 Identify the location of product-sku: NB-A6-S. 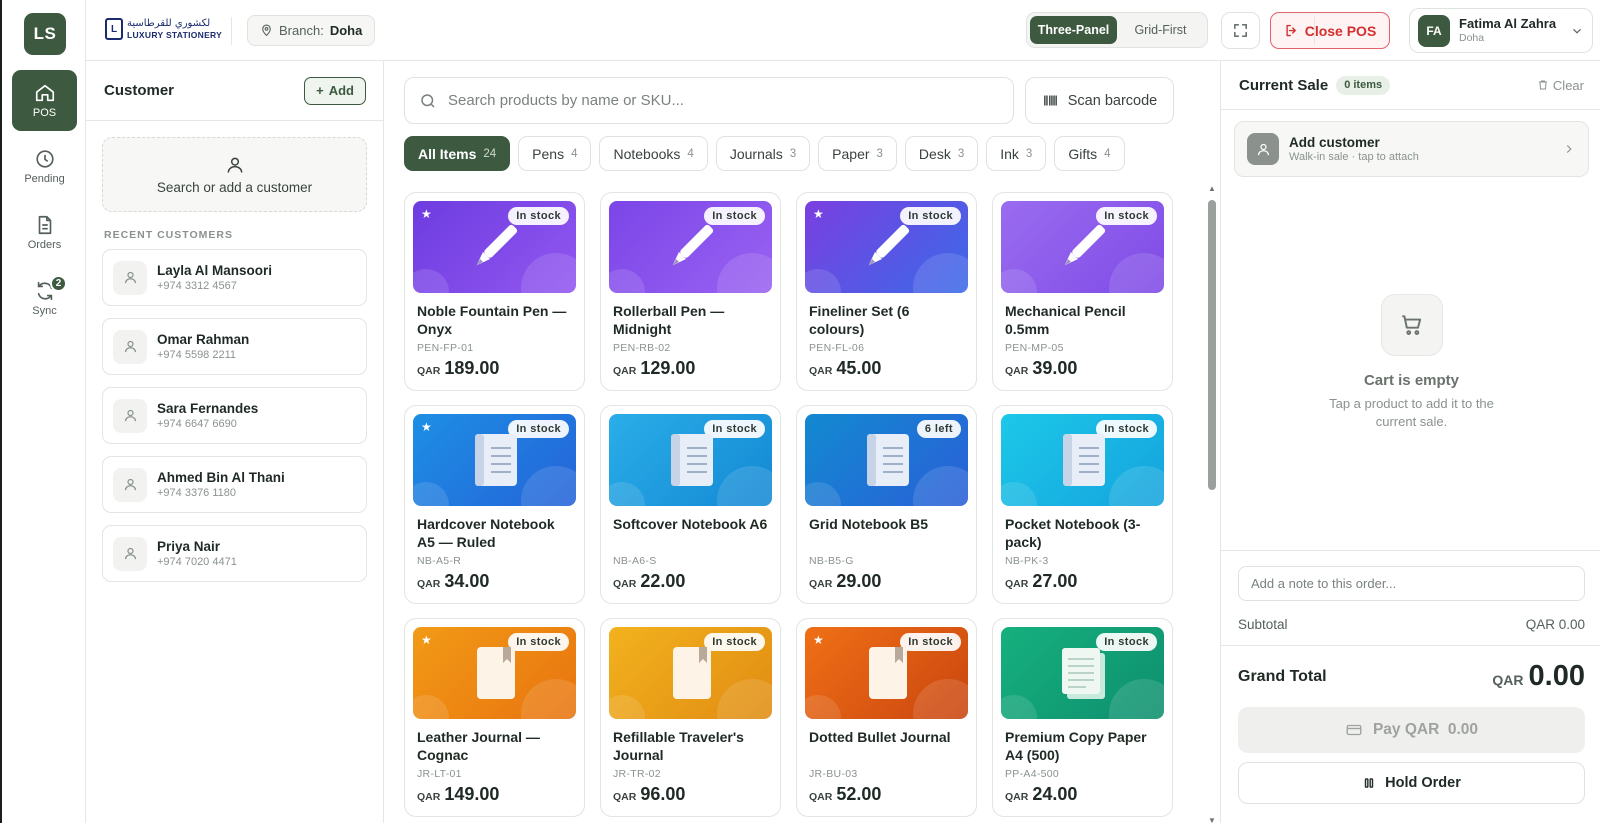
(635, 561).